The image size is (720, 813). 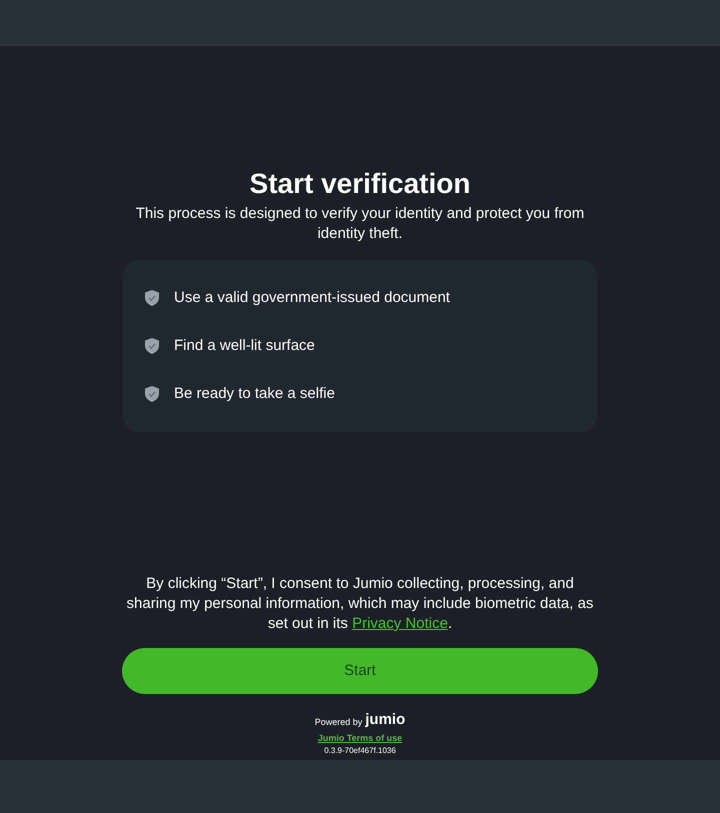 What do you see at coordinates (360, 604) in the screenshot?
I see `consent-text: By clicking “Start”, I consent to Jumio collecting, processing, and sharing my personal information, which may include biometric data, as set out in its Privacy Notice.` at bounding box center [360, 604].